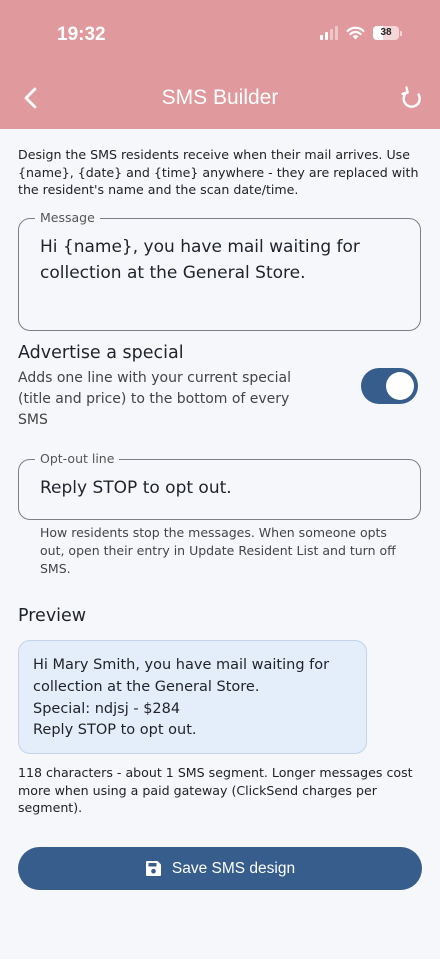 This screenshot has width=440, height=959. I want to click on save-sms-design-button: Save SMS design, so click(220, 868).